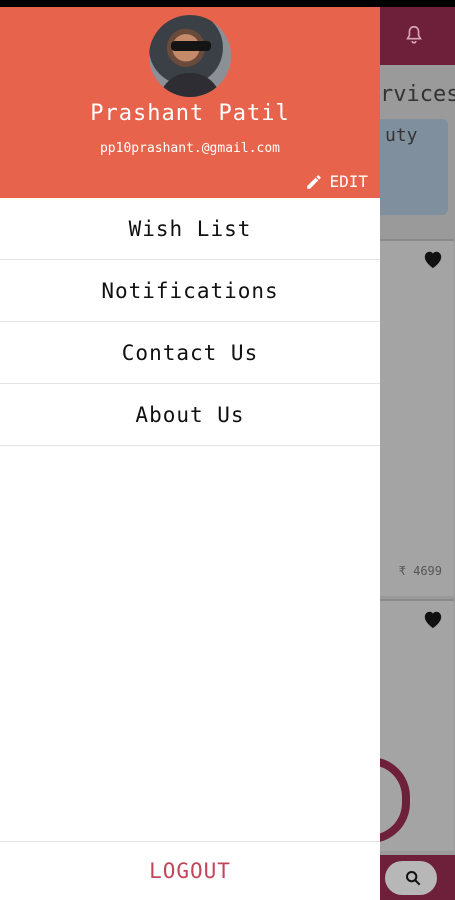 The image size is (455, 900). Describe the element at coordinates (227, 3) in the screenshot. I see `status-bar` at that location.